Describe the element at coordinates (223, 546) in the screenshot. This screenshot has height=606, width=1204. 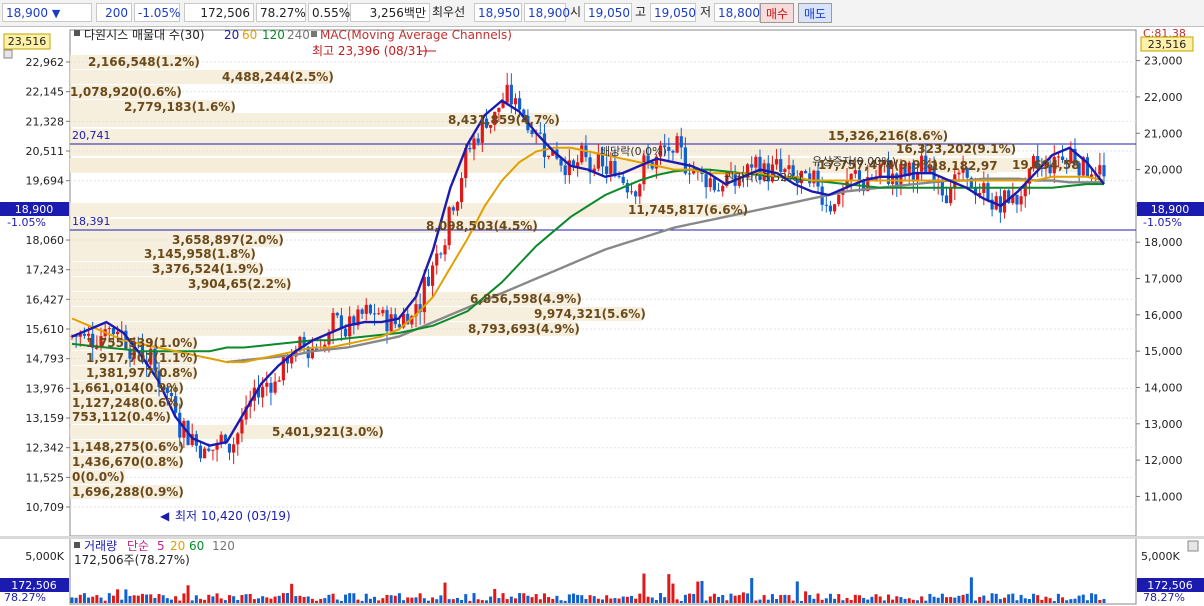
I see `volume-ma120-label: 120` at that location.